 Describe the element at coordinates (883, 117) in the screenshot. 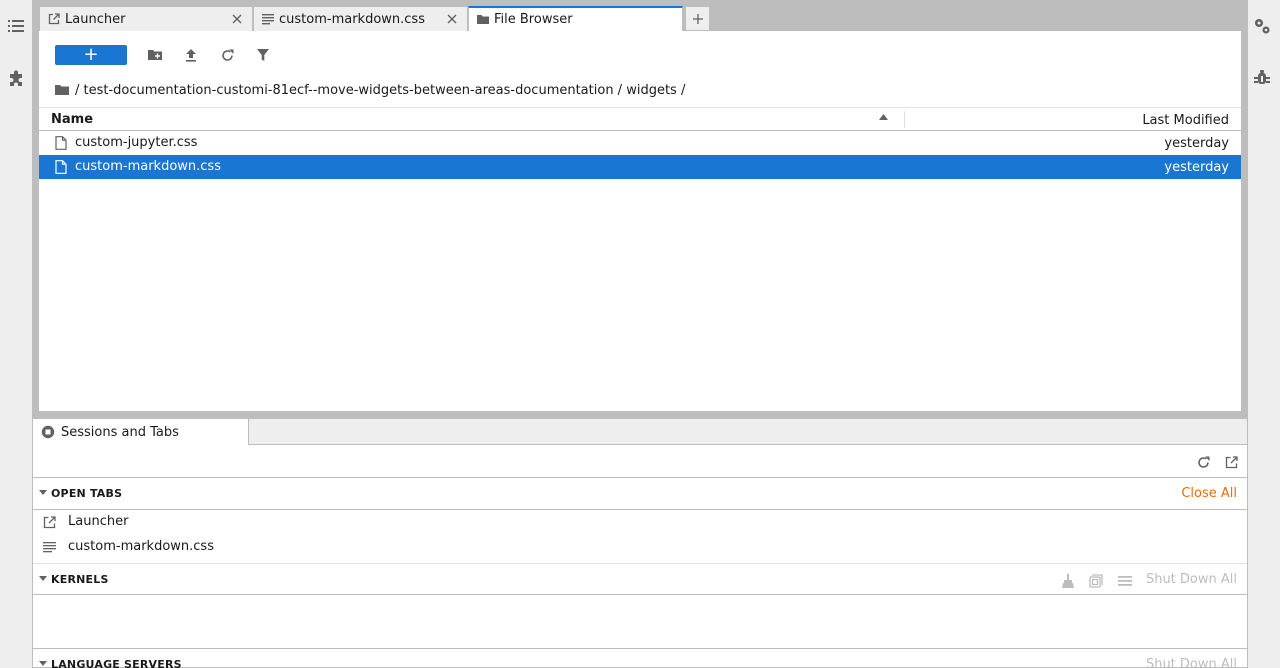

I see `sort-ascending-icon` at that location.